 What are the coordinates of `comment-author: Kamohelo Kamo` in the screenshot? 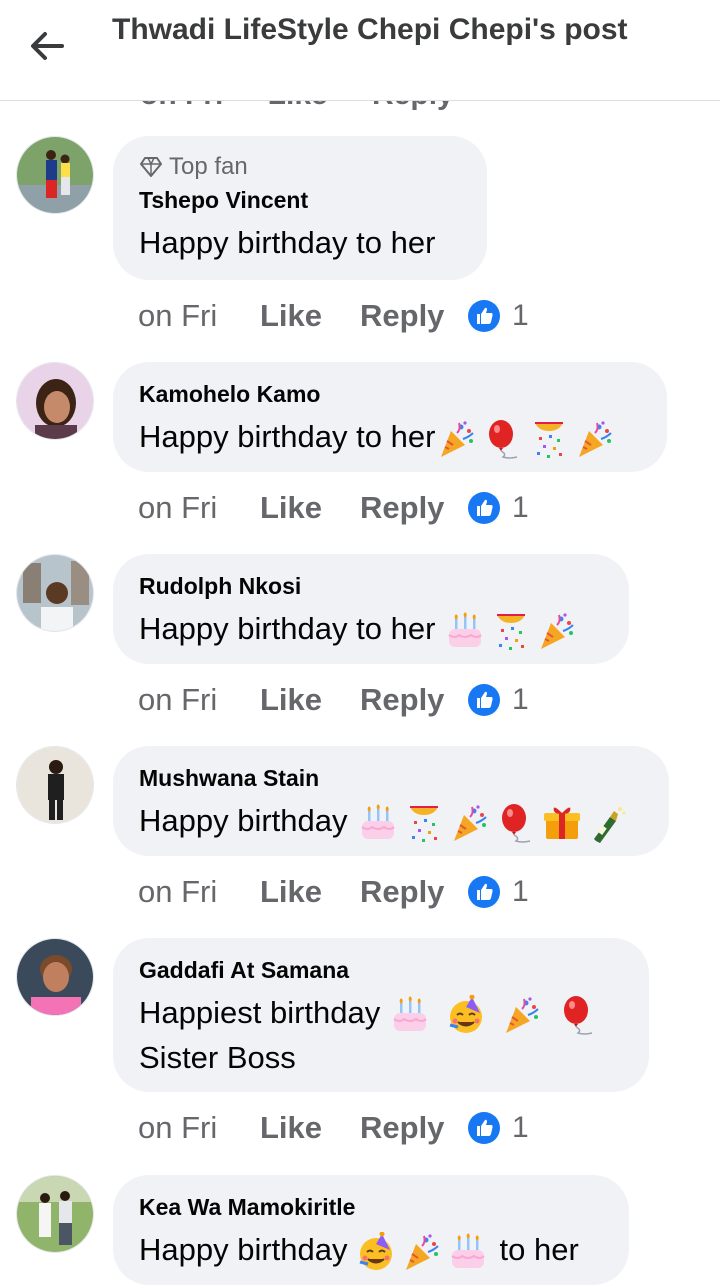 It's located at (390, 394).